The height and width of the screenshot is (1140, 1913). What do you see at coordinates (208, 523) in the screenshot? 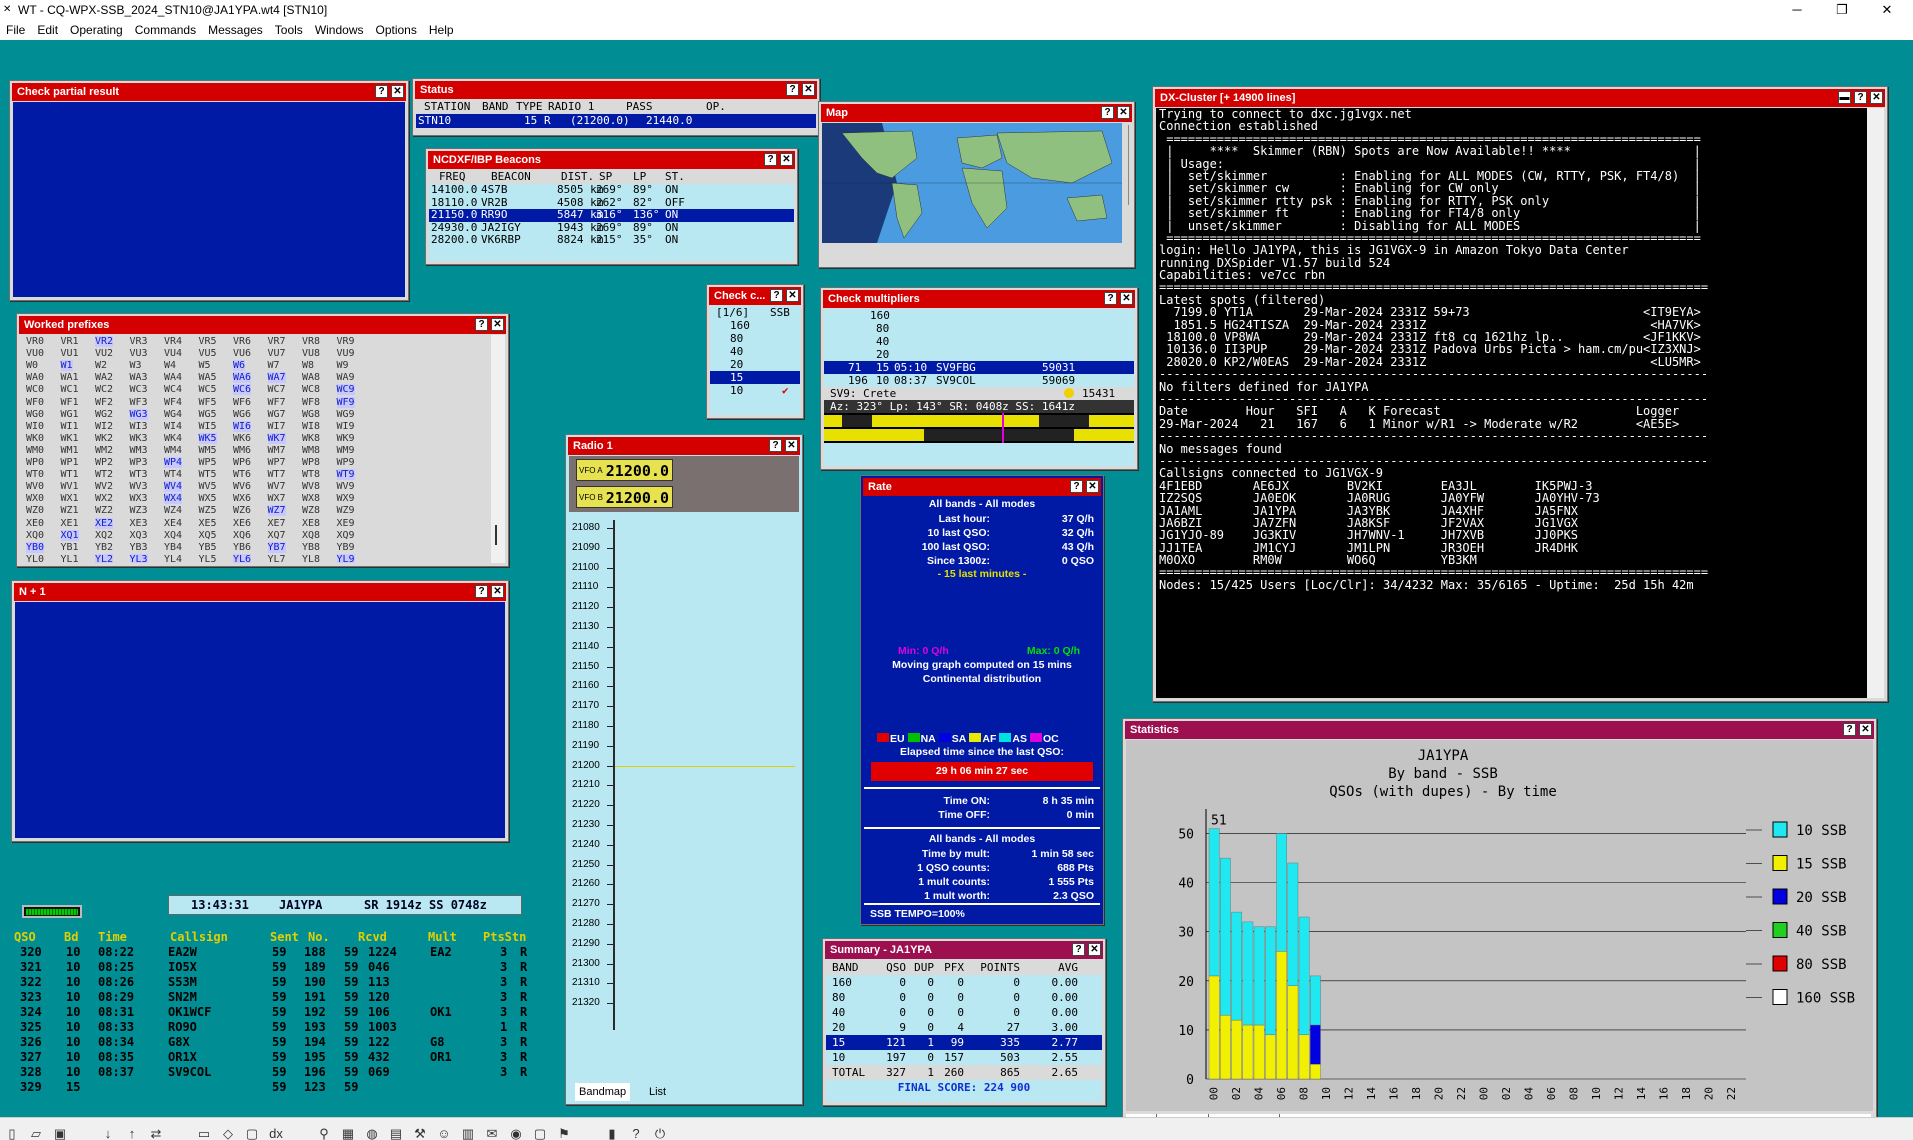
I see `prefix-cell: XE5` at bounding box center [208, 523].